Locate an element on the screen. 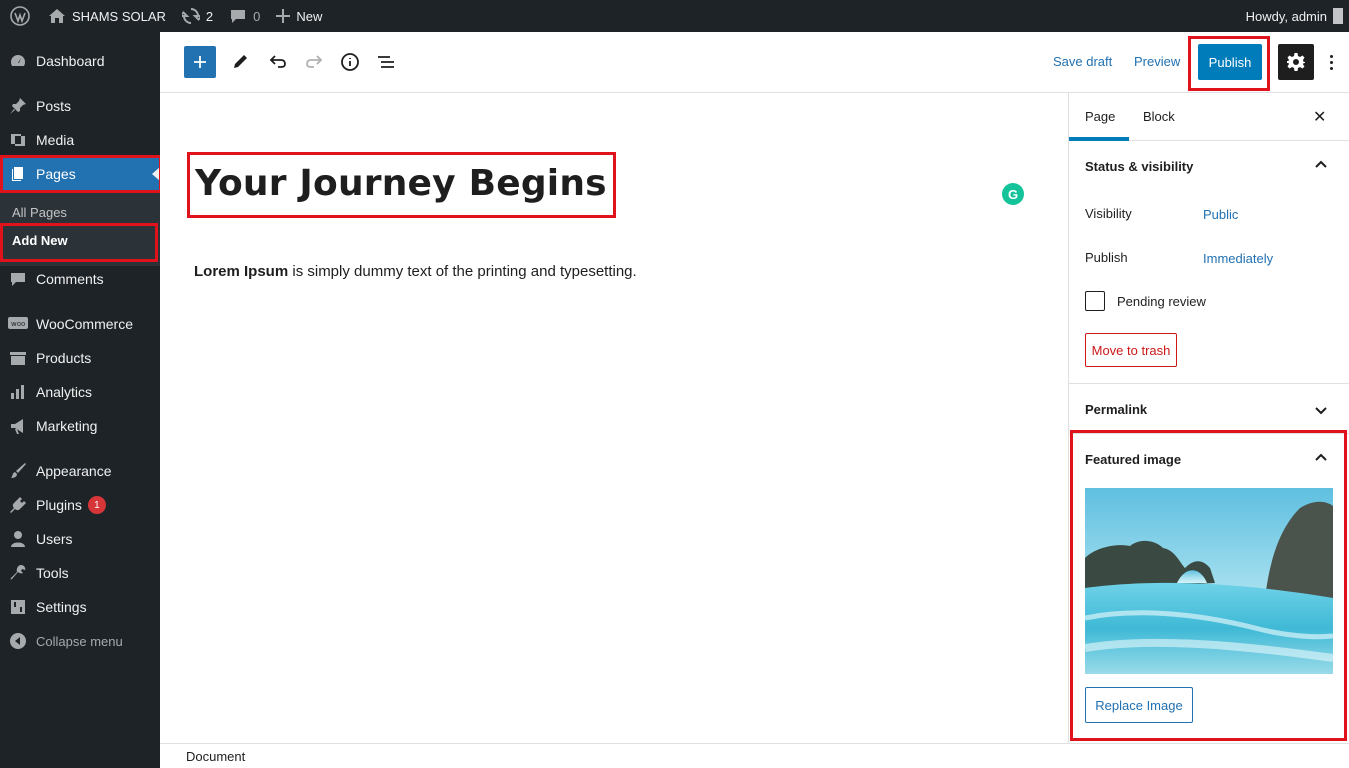  site-name-link: SHAMS SOLAR is located at coordinates (107, 16).